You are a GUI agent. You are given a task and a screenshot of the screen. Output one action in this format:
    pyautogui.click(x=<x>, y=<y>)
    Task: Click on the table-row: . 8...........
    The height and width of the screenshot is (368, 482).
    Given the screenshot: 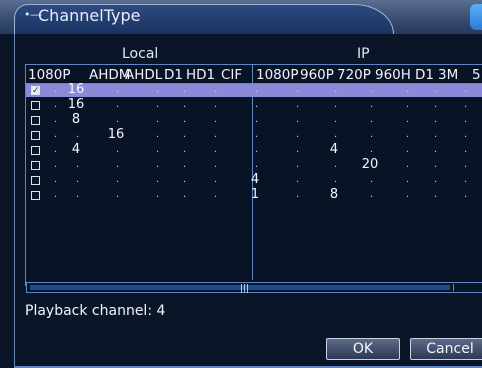 What is the action you would take?
    pyautogui.click(x=254, y=120)
    